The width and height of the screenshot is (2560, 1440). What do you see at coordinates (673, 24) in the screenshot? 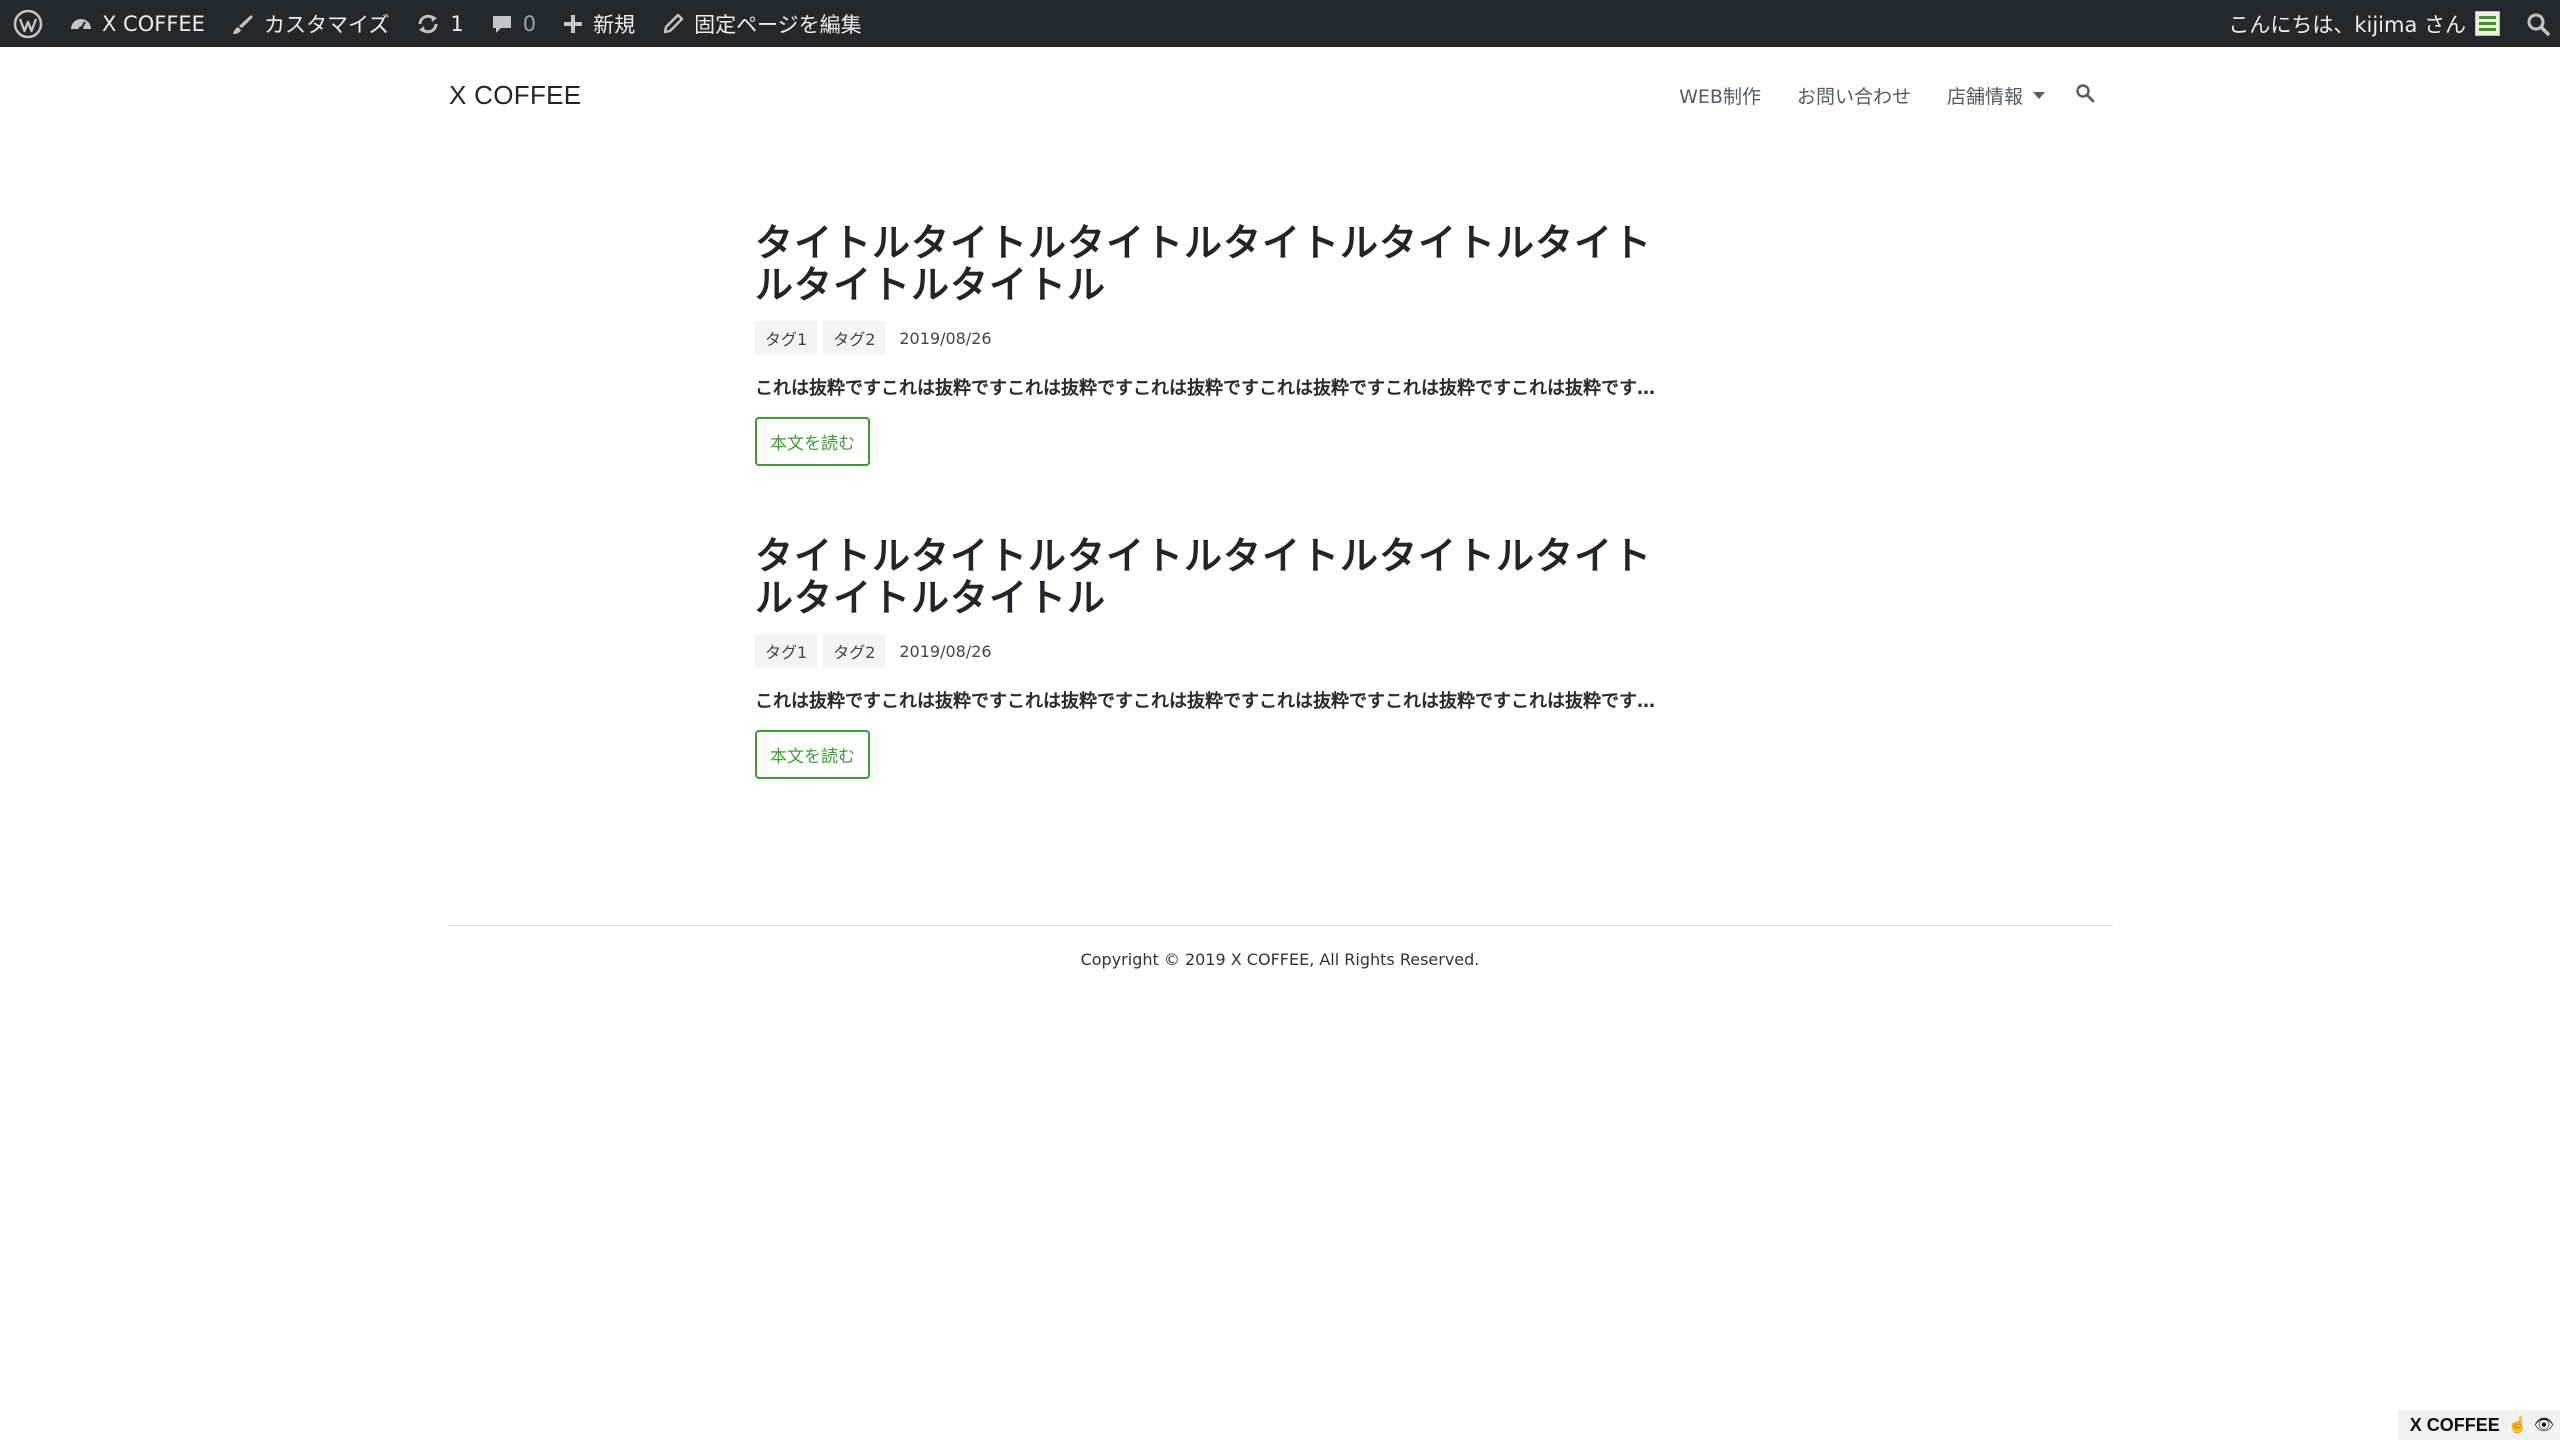
I see `pencil-icon` at bounding box center [673, 24].